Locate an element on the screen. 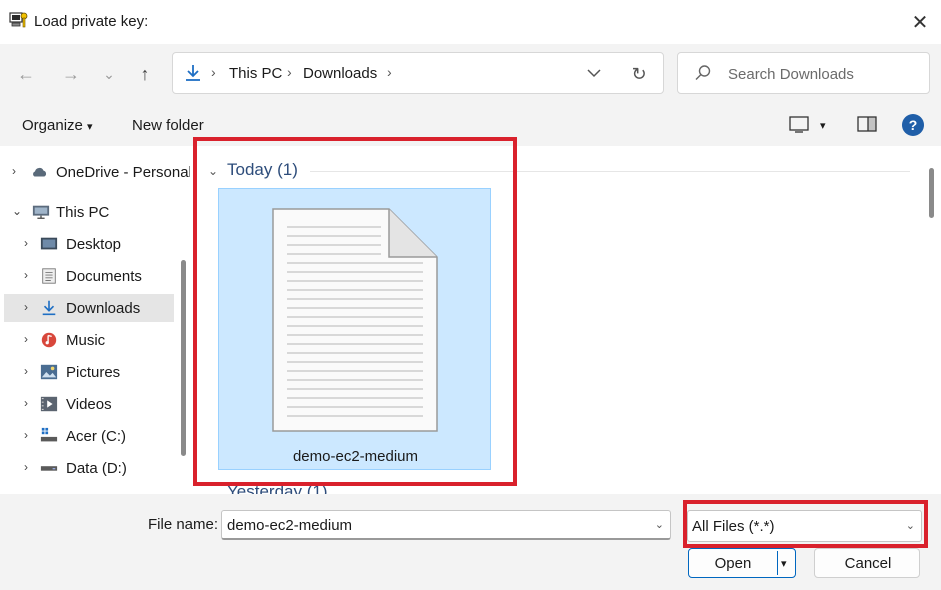 This screenshot has height=590, width=941. scrollbar-thumb is located at coordinates (931, 193).